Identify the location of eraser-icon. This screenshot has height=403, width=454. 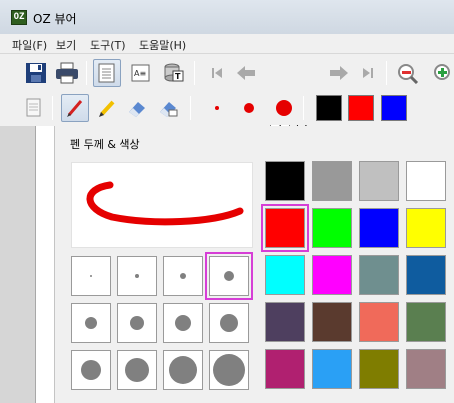
(137, 109).